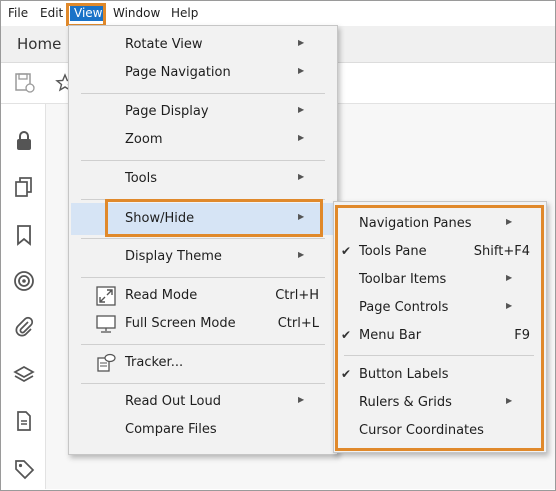 The height and width of the screenshot is (491, 556). Describe the element at coordinates (24, 281) in the screenshot. I see `target-icon` at that location.